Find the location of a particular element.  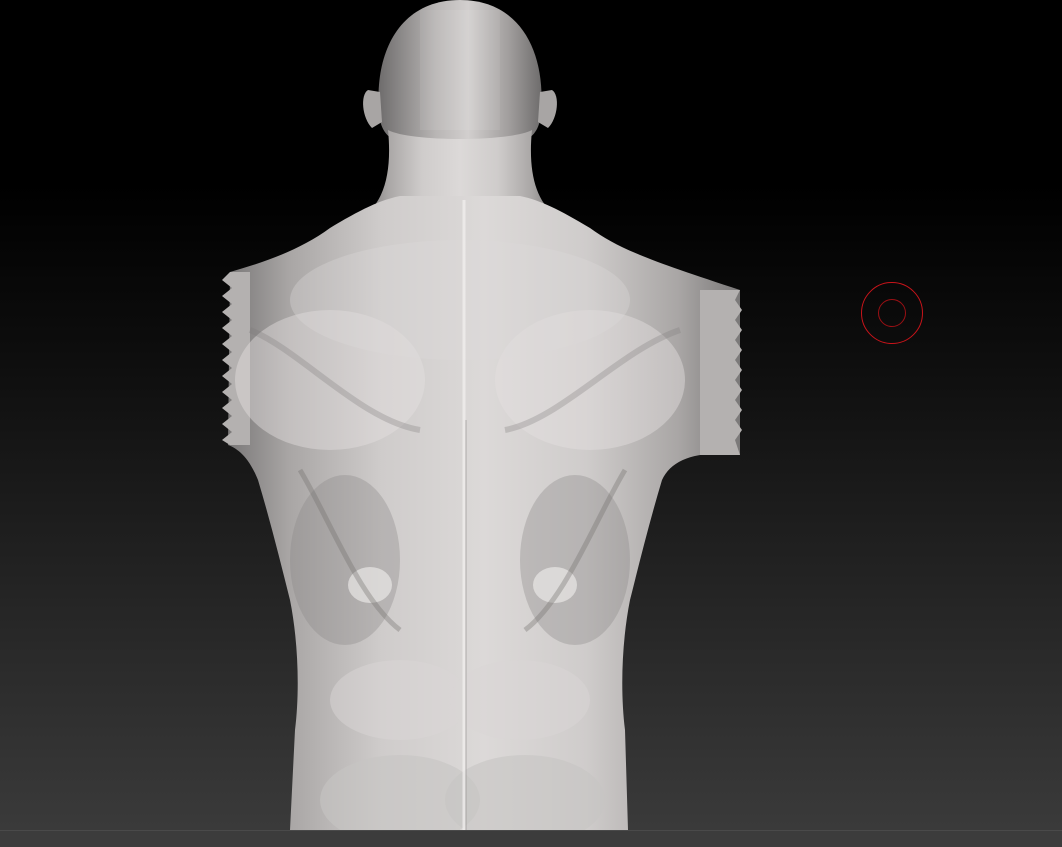

brush-cursor-icon is located at coordinates (892, 313).